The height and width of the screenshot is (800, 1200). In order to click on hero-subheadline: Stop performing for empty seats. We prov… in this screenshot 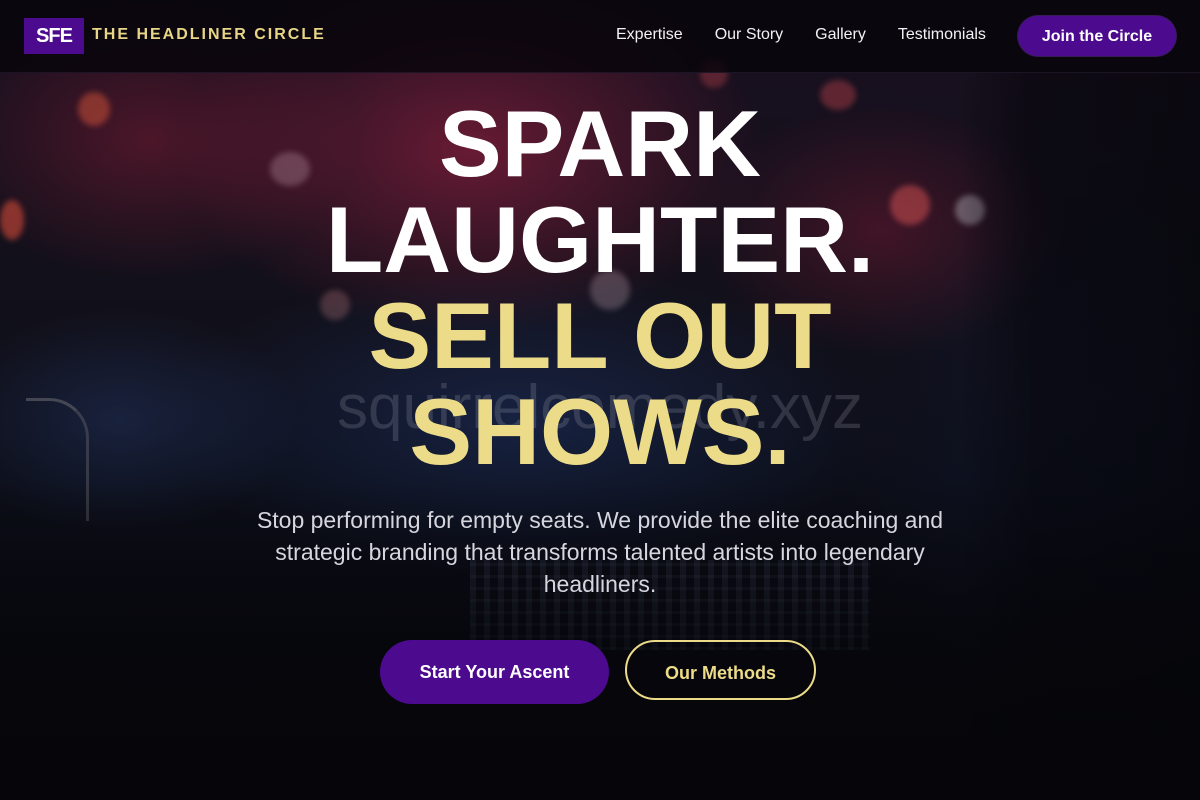, I will do `click(600, 552)`.